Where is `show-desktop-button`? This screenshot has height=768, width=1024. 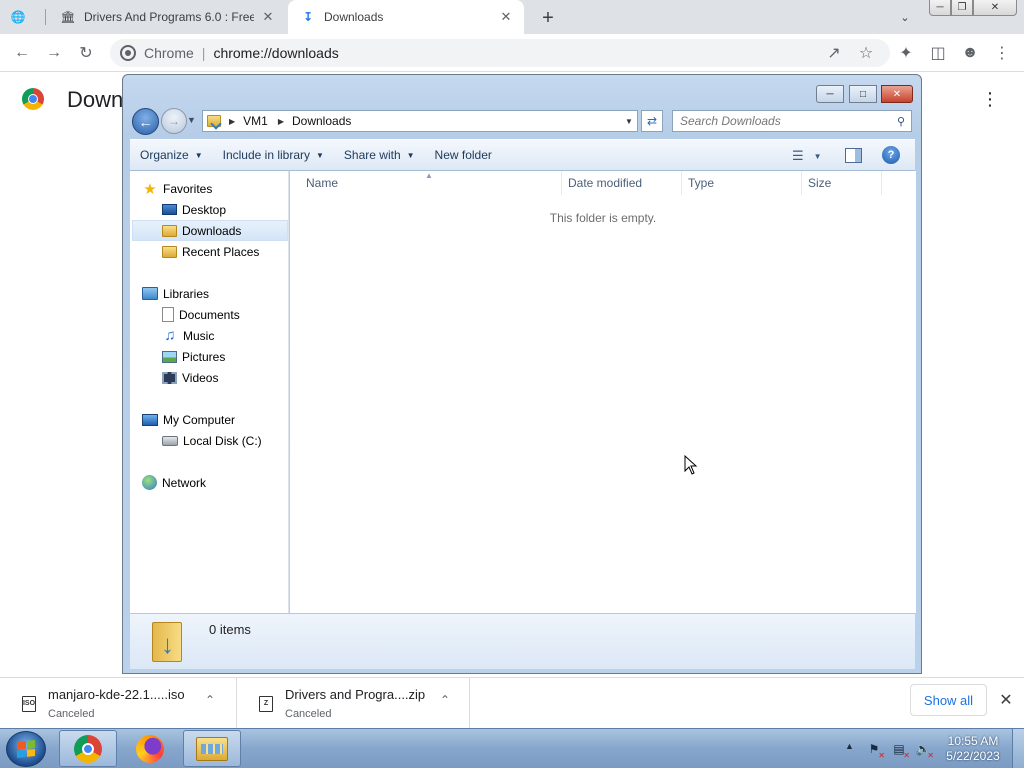 show-desktop-button is located at coordinates (1018, 748).